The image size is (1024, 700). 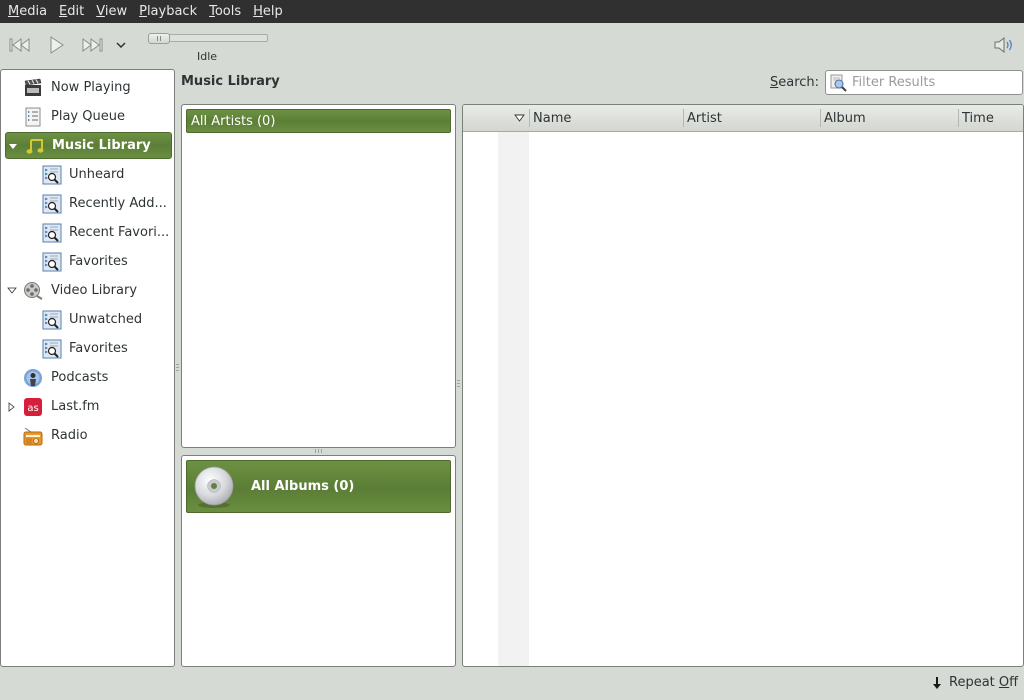 What do you see at coordinates (88, 435) in the screenshot?
I see `sidebar-item-radio: Radio` at bounding box center [88, 435].